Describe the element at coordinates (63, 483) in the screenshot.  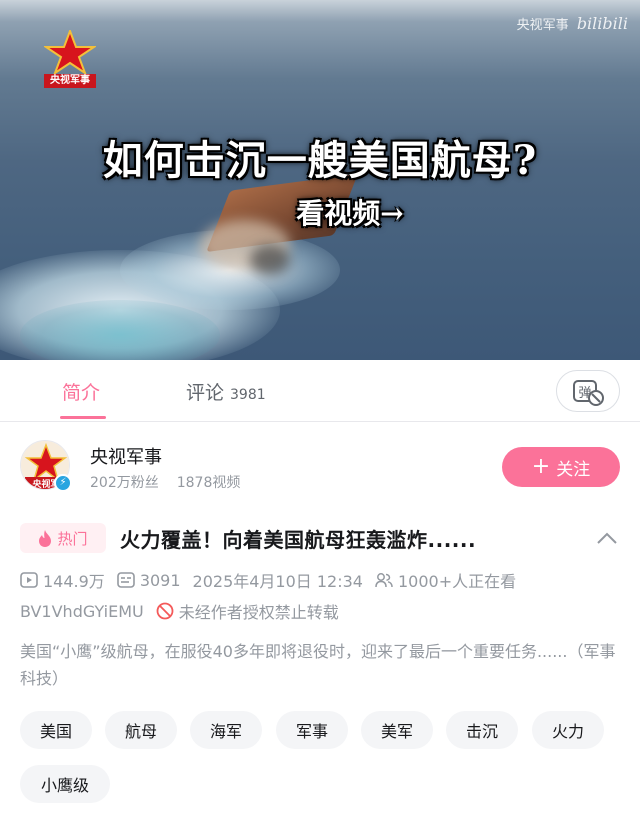
I see `verified-badge-icon: ⚡` at that location.